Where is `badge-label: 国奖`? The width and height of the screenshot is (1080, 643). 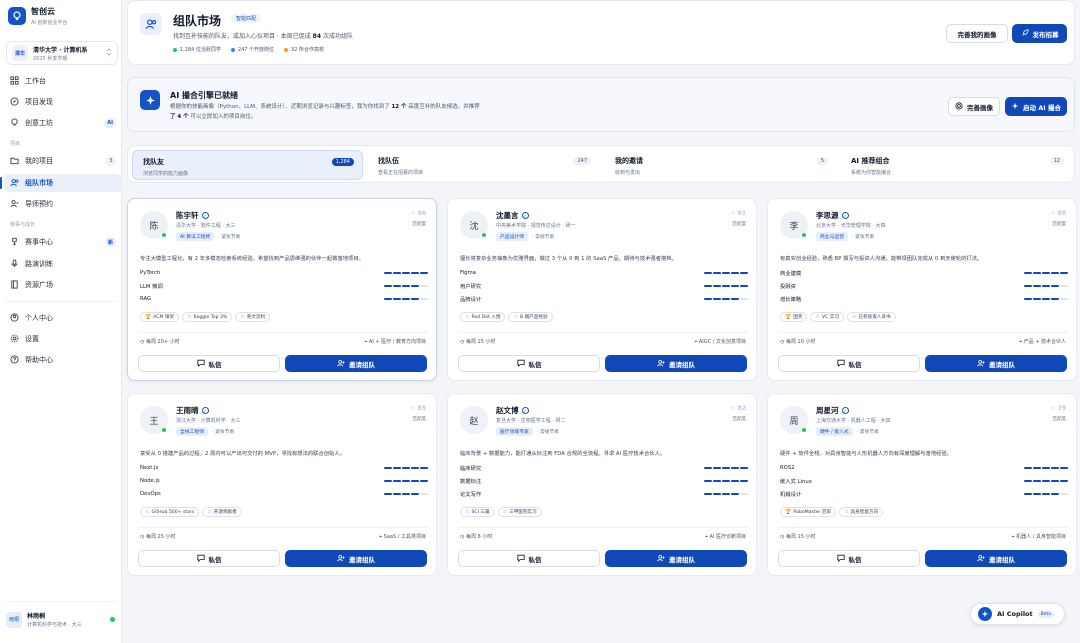
badge-label: 国奖 is located at coordinates (798, 317).